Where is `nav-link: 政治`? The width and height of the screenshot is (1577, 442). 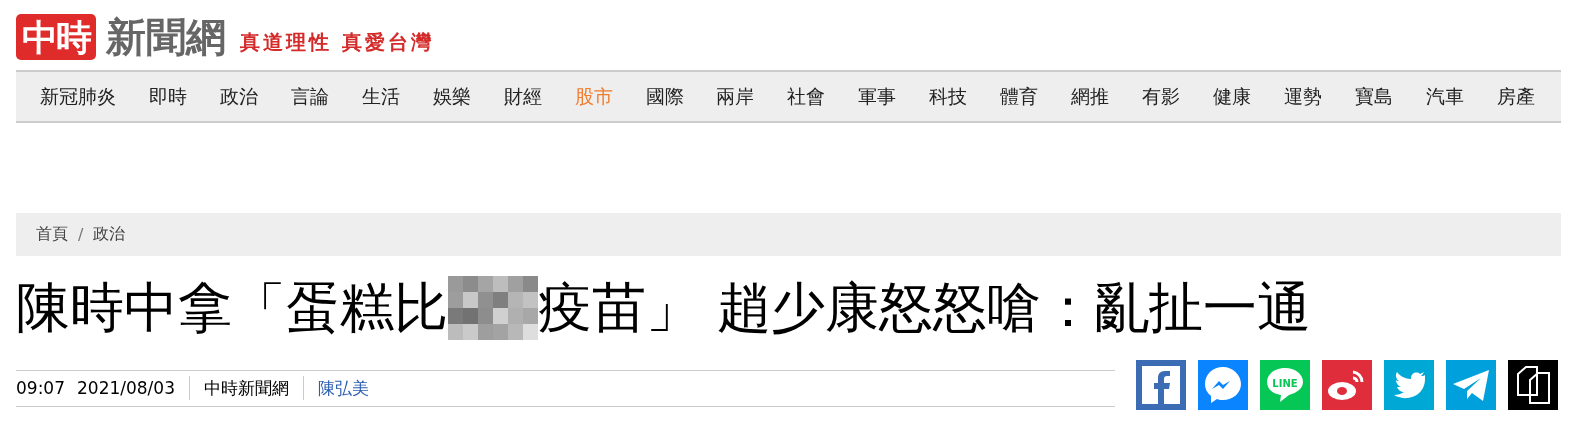
nav-link: 政治 is located at coordinates (238, 96).